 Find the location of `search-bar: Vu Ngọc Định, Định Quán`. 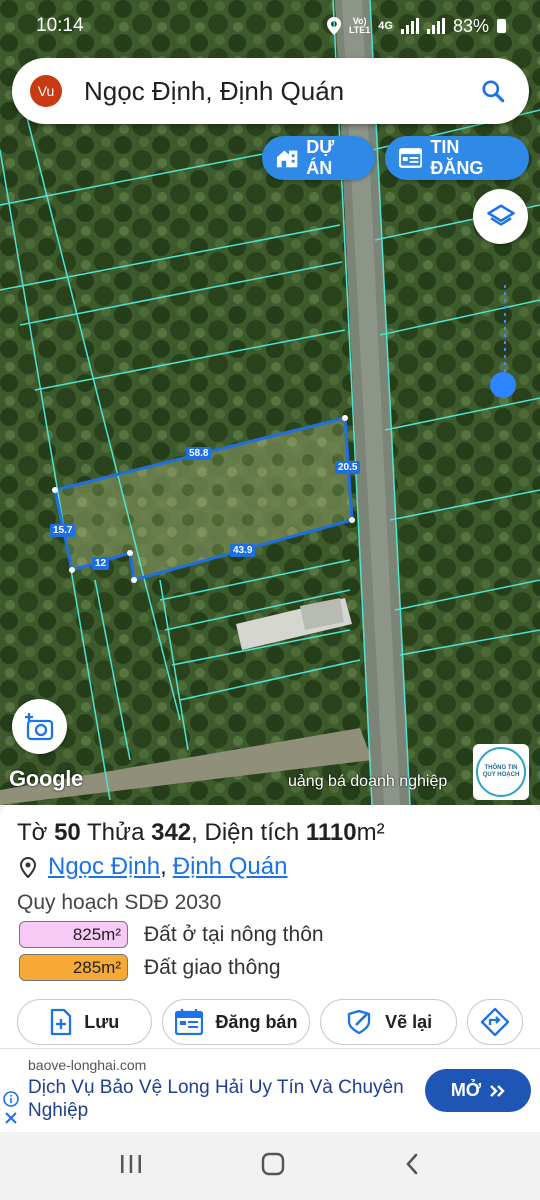

search-bar: Vu Ngọc Định, Định Quán is located at coordinates (270, 91).